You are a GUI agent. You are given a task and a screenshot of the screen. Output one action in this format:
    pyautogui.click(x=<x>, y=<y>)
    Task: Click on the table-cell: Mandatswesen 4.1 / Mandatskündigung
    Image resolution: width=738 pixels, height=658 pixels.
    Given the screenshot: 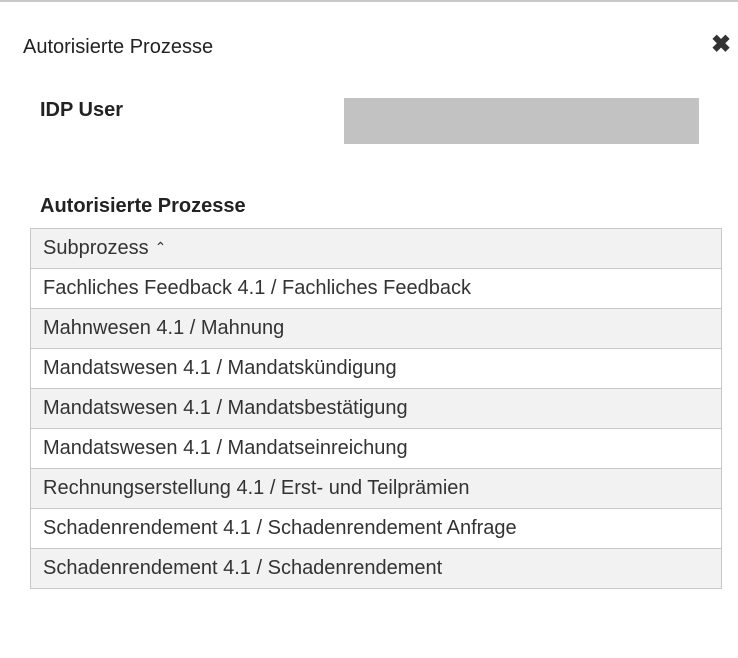 What is the action you would take?
    pyautogui.click(x=376, y=368)
    